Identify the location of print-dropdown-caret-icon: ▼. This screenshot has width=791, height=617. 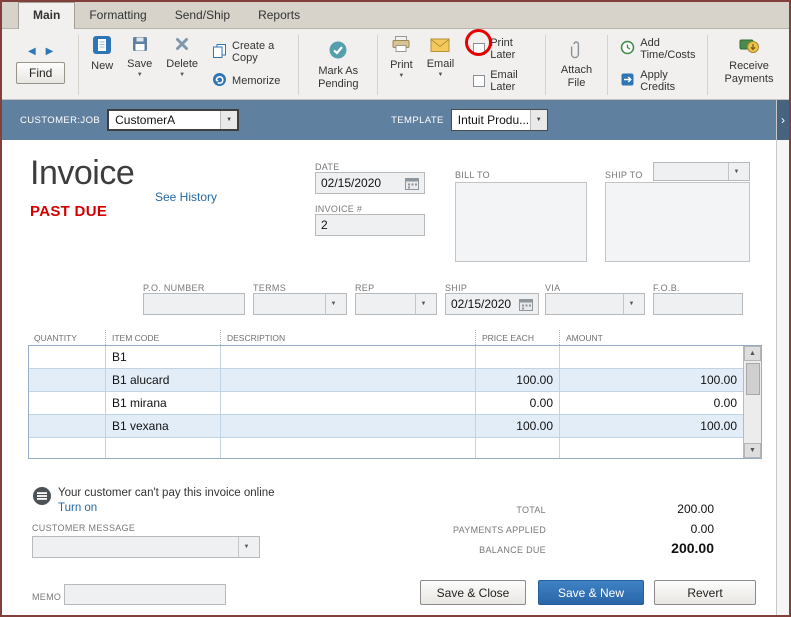
(401, 76).